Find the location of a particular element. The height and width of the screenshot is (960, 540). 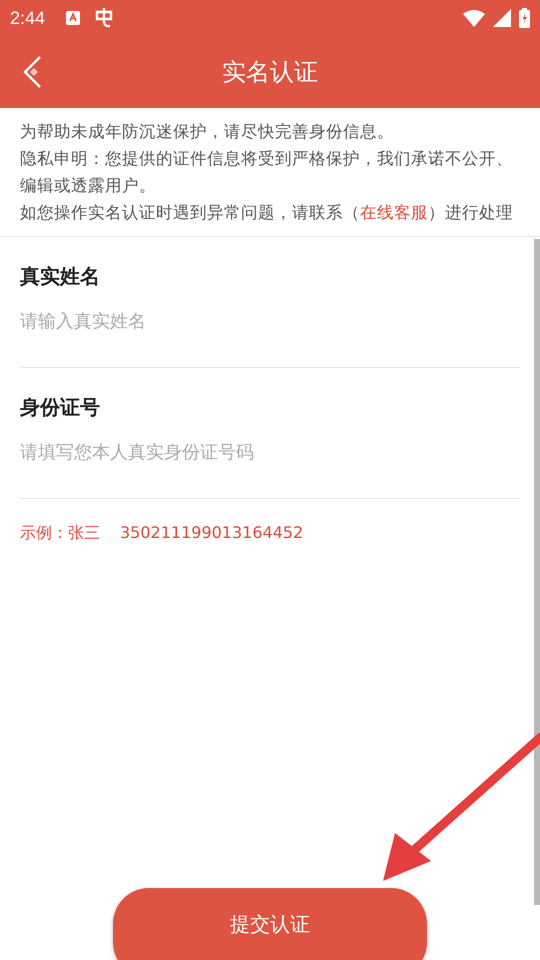

page-title: 实名认证 is located at coordinates (270, 72).